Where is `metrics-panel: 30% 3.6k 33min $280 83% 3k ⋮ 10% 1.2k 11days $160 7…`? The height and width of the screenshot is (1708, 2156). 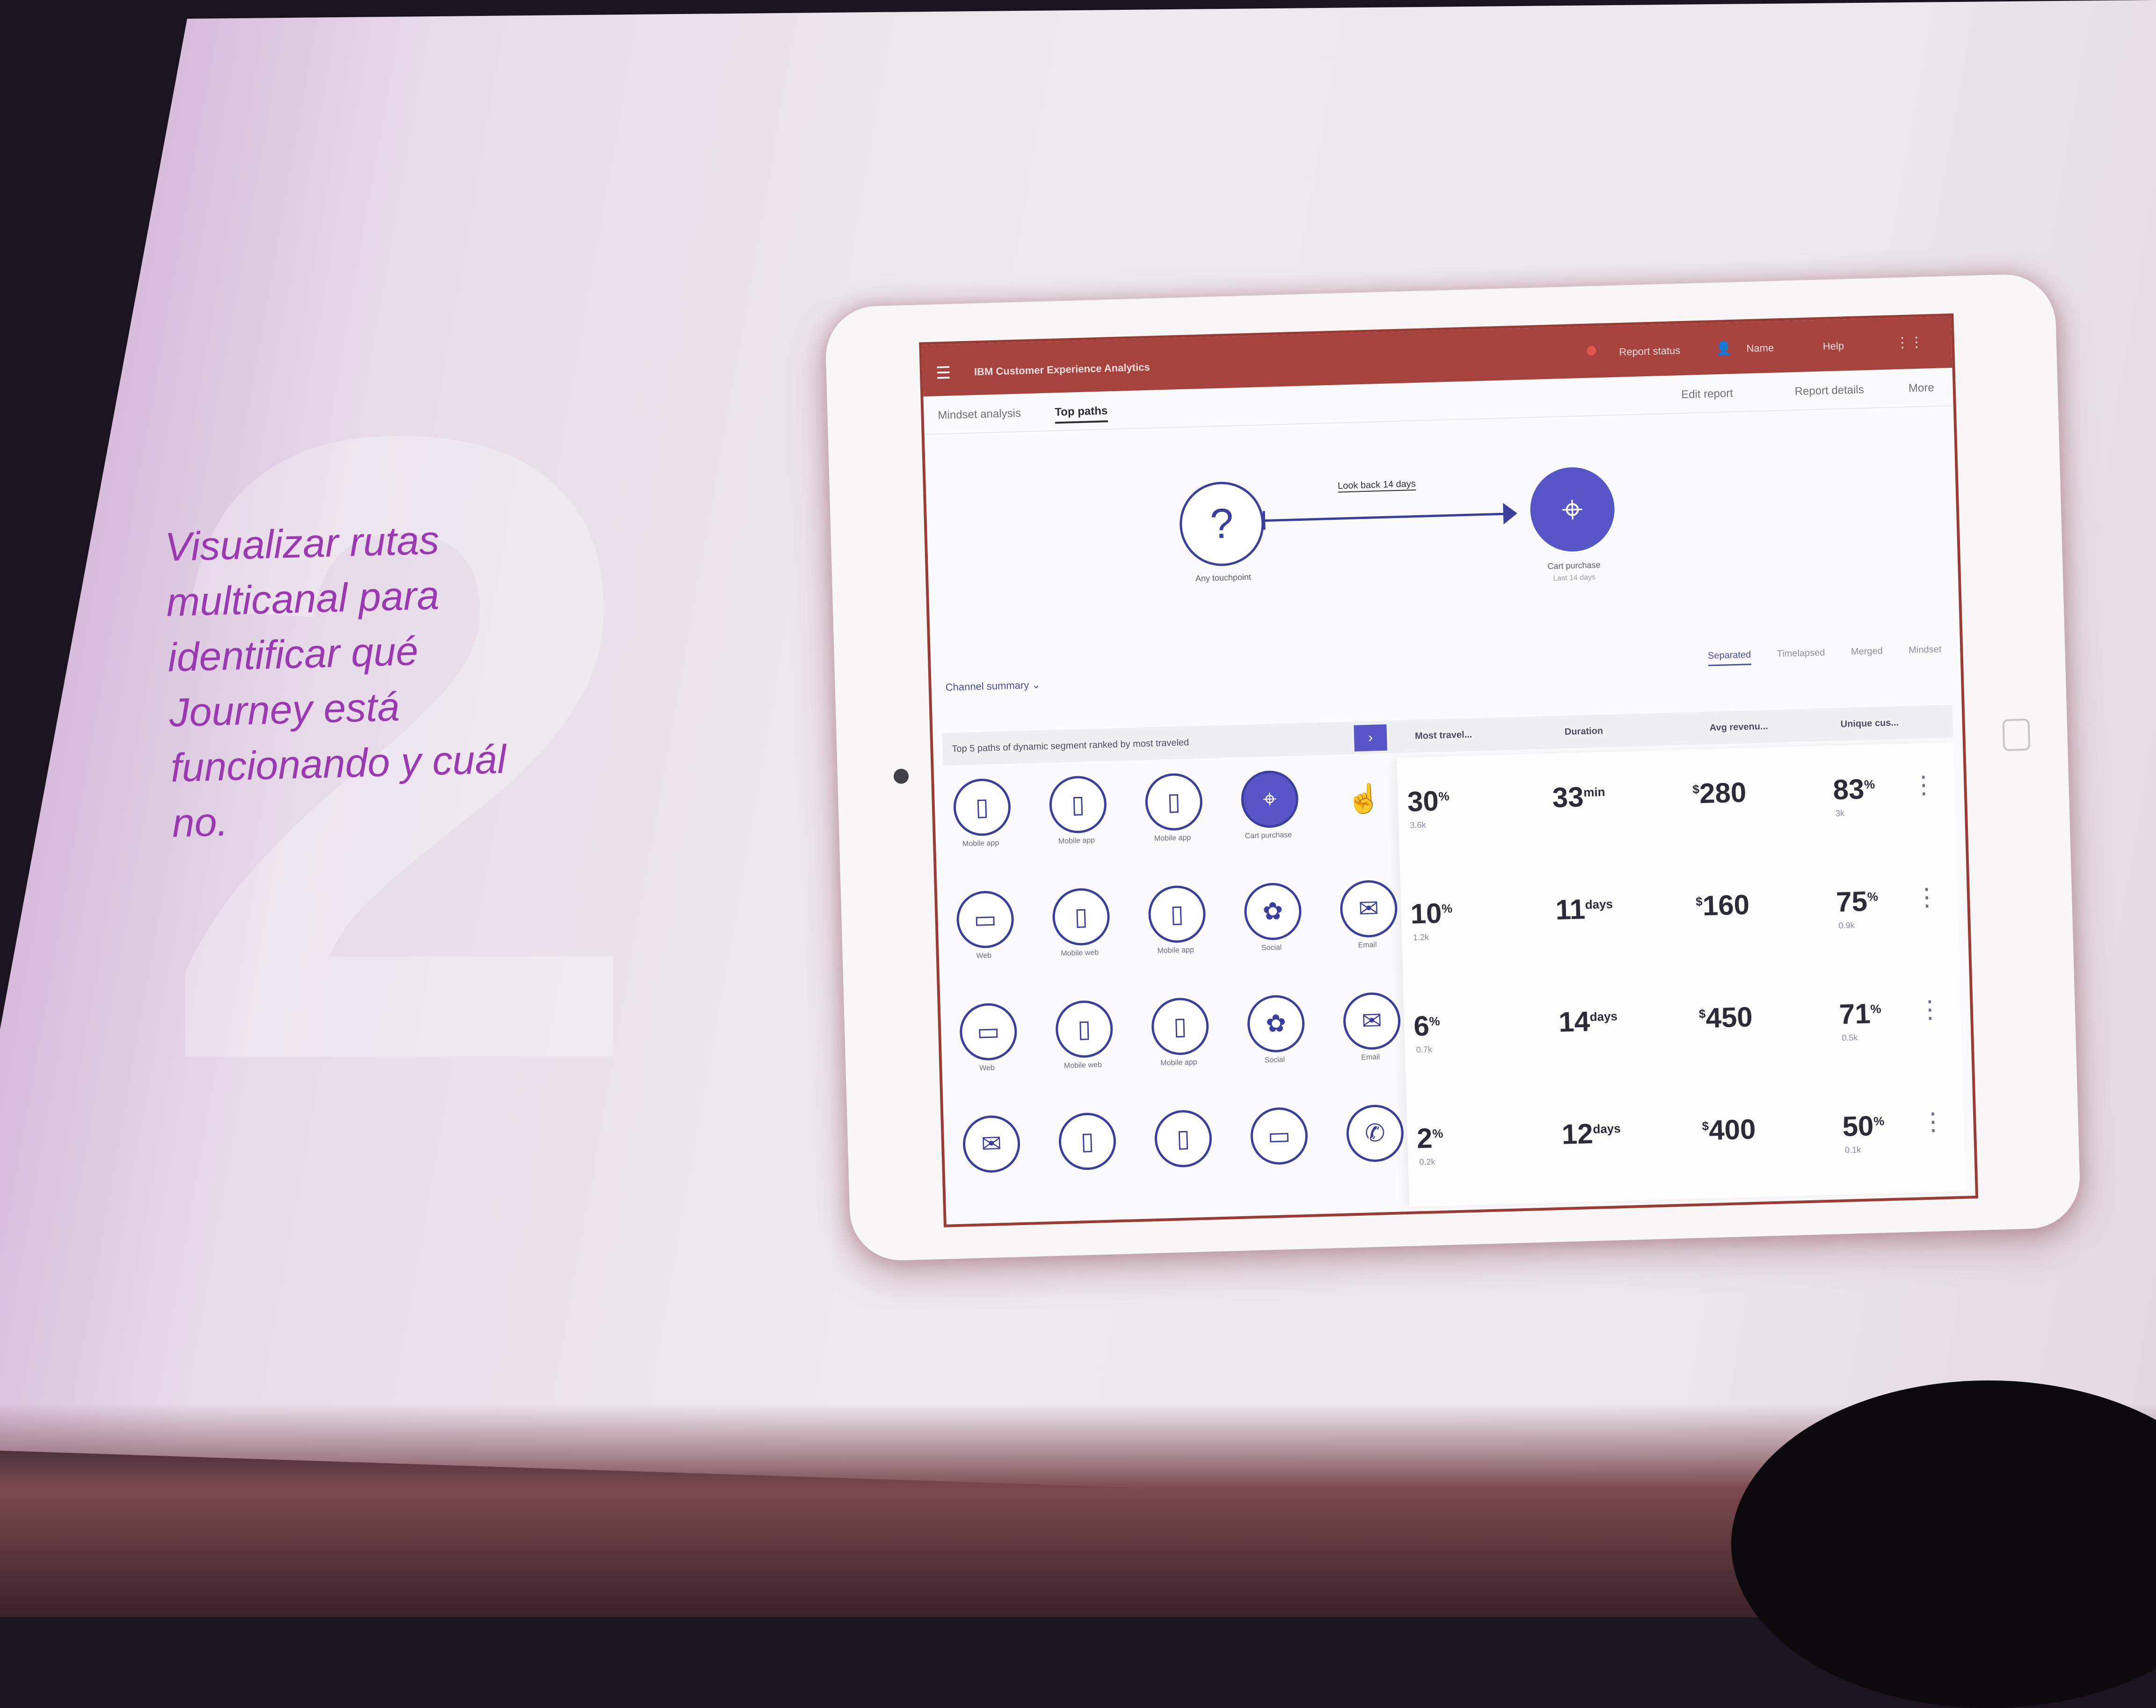 metrics-panel: 30% 3.6k 33min $280 83% 3k ⋮ 10% 1.2k 11days $160 7… is located at coordinates (1681, 974).